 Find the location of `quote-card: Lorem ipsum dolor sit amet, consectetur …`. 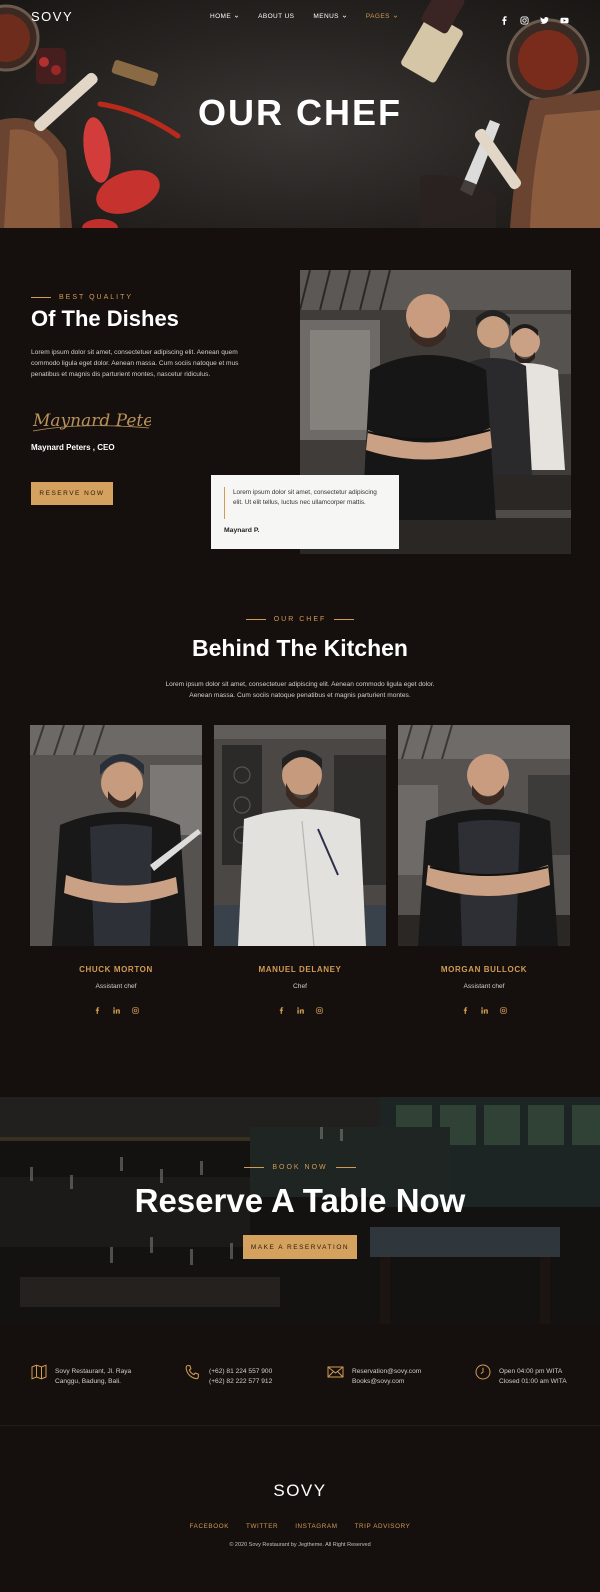

quote-card: Lorem ipsum dolor sit amet, consectetur … is located at coordinates (305, 512).